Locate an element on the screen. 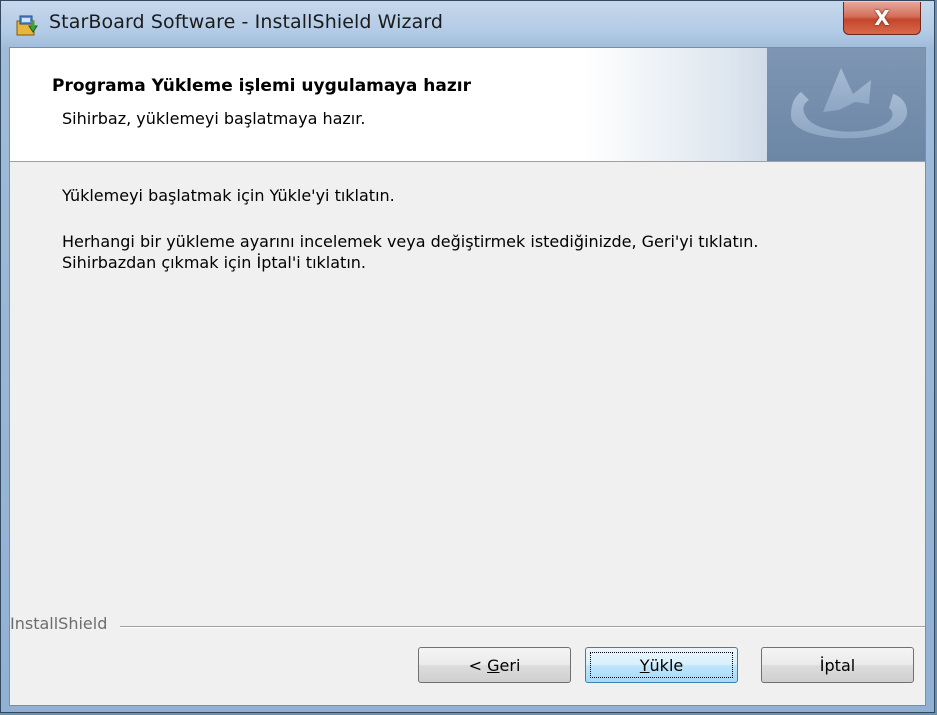 The height and width of the screenshot is (715, 937). close-button: X is located at coordinates (882, 18).